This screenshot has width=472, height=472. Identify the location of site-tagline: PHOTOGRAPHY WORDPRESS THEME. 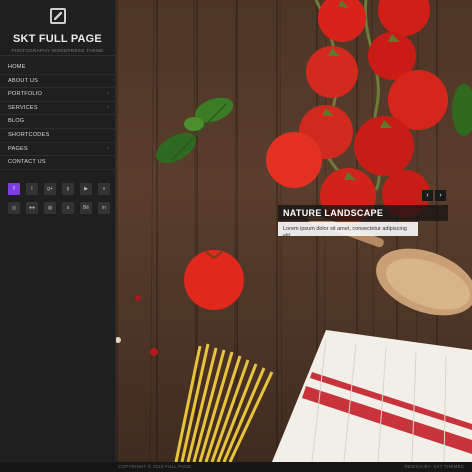
(57, 50).